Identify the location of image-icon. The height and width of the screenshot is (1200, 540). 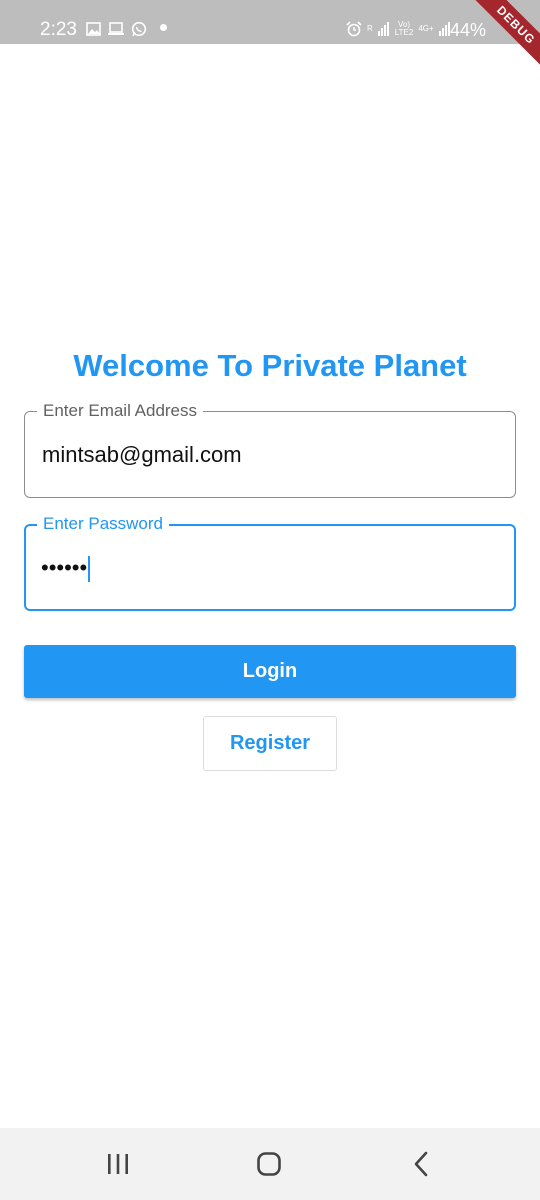
(93, 29).